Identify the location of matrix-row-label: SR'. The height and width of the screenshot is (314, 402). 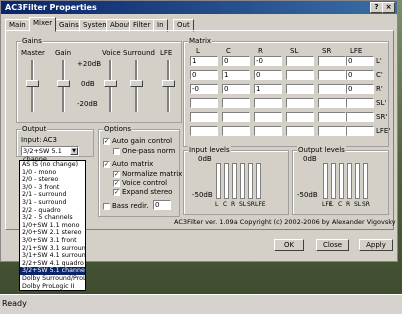
(382, 117).